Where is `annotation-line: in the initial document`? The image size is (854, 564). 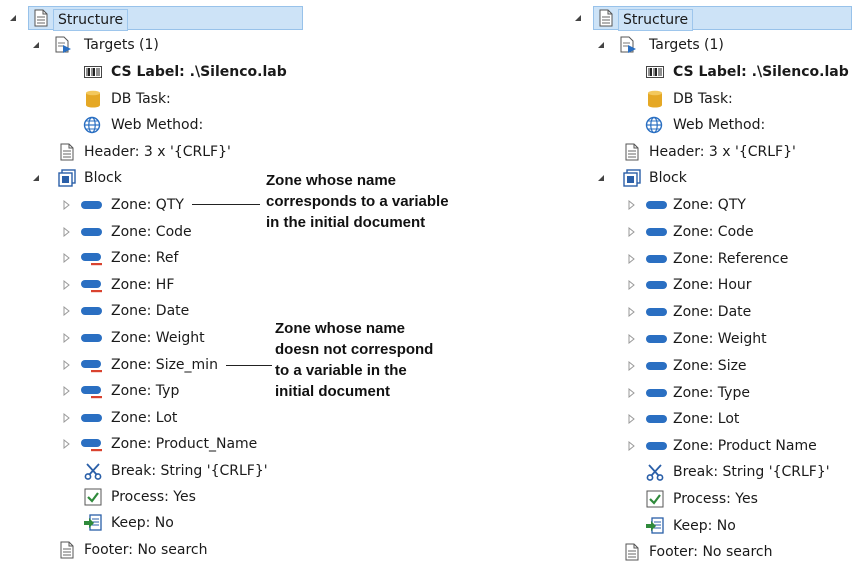 annotation-line: in the initial document is located at coordinates (346, 222).